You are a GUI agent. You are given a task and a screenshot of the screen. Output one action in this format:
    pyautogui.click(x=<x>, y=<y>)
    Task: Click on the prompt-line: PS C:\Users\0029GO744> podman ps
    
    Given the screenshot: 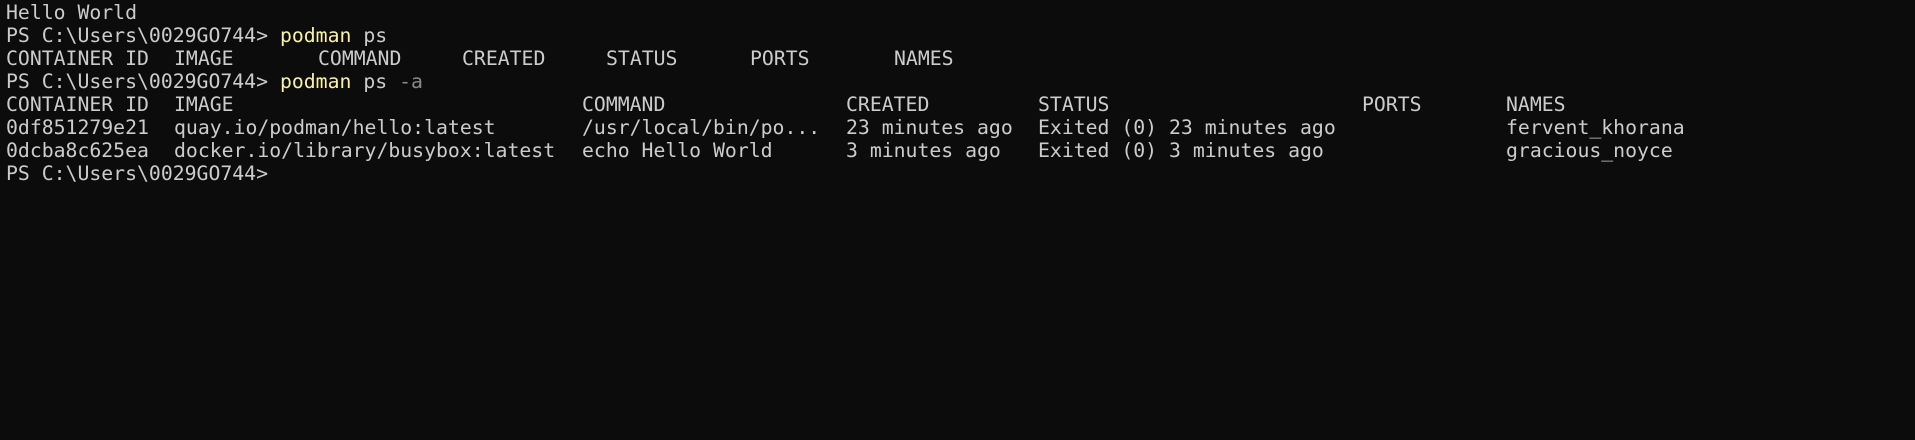 What is the action you would take?
    pyautogui.click(x=960, y=35)
    